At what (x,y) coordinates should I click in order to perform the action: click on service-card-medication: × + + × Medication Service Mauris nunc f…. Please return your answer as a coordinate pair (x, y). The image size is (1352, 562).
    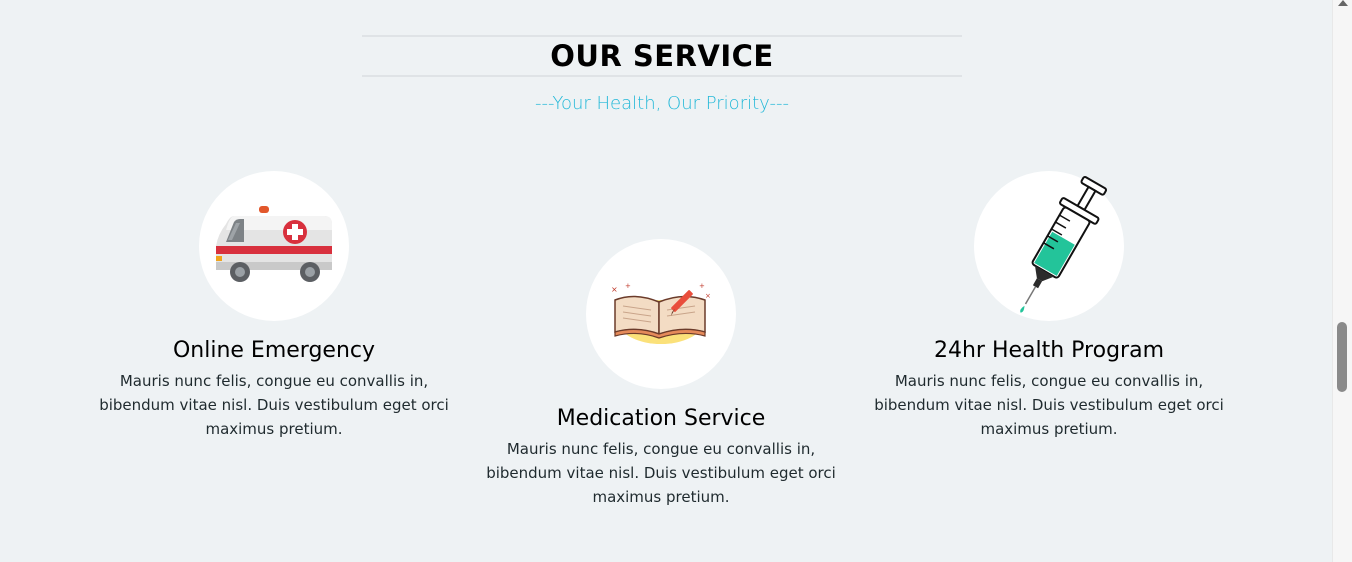
    Looking at the image, I should click on (661, 374).